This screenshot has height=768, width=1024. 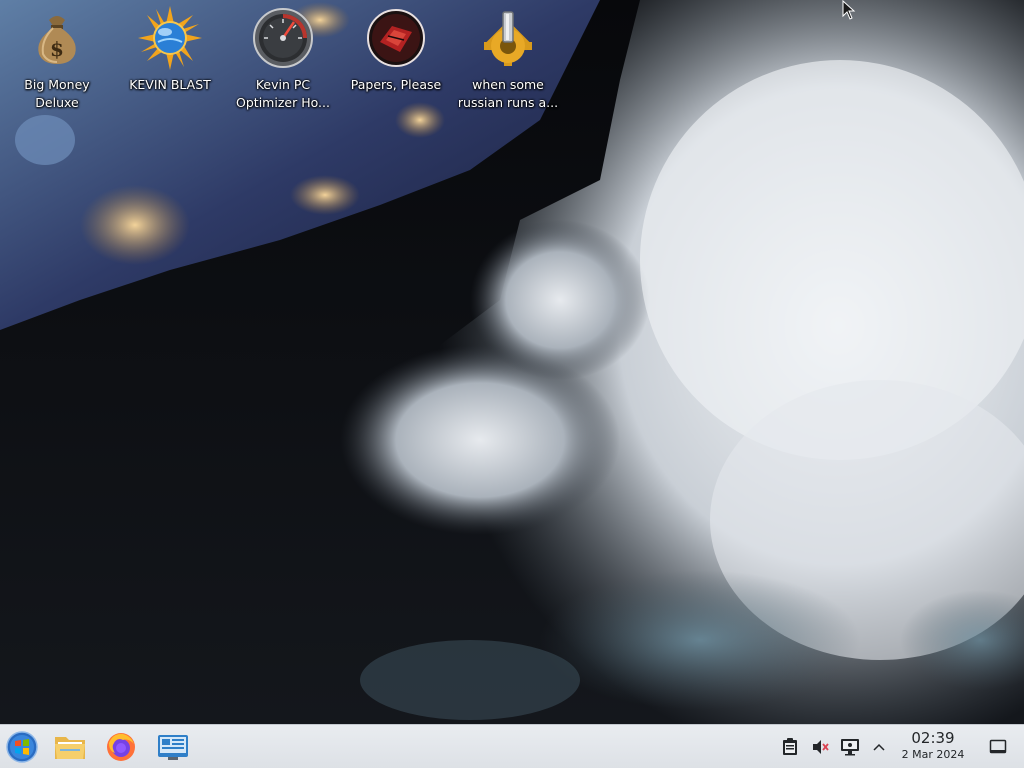 What do you see at coordinates (396, 38) in the screenshot?
I see `papers-please-icon` at bounding box center [396, 38].